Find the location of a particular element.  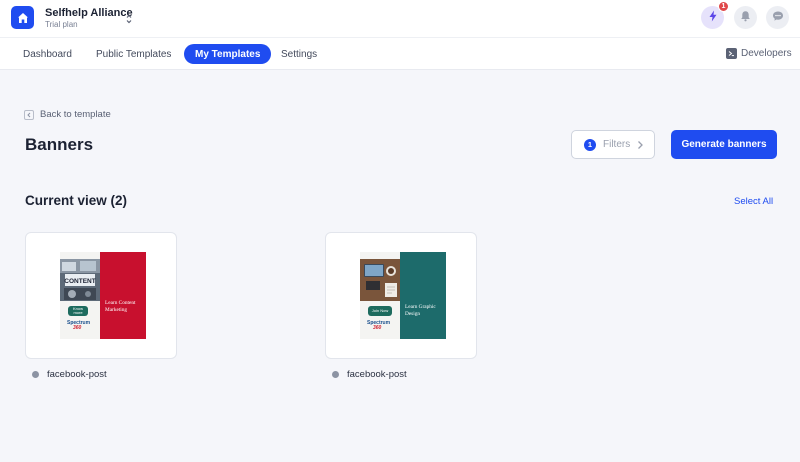

chevron-right-icon is located at coordinates (640, 145).